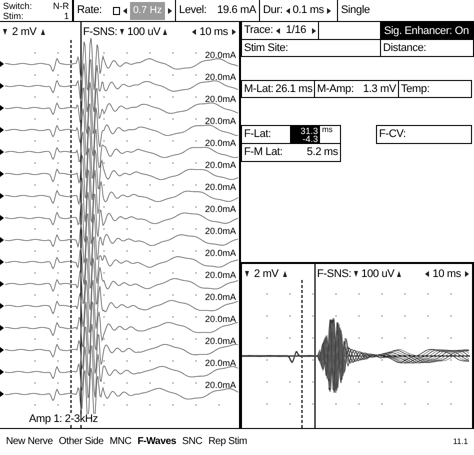 This screenshot has height=455, width=474. Describe the element at coordinates (192, 442) in the screenshot. I see `menu-item: SNC` at that location.